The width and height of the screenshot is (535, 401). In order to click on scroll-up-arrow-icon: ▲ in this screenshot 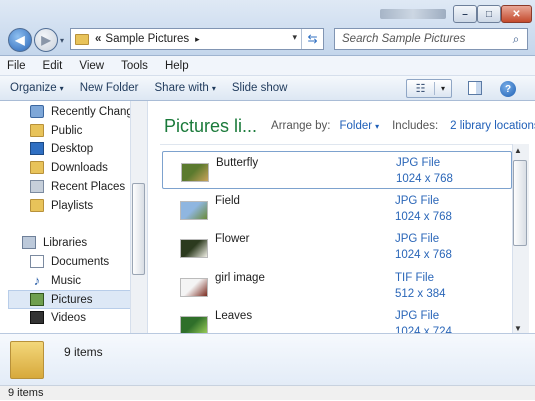, I will do `click(518, 150)`.